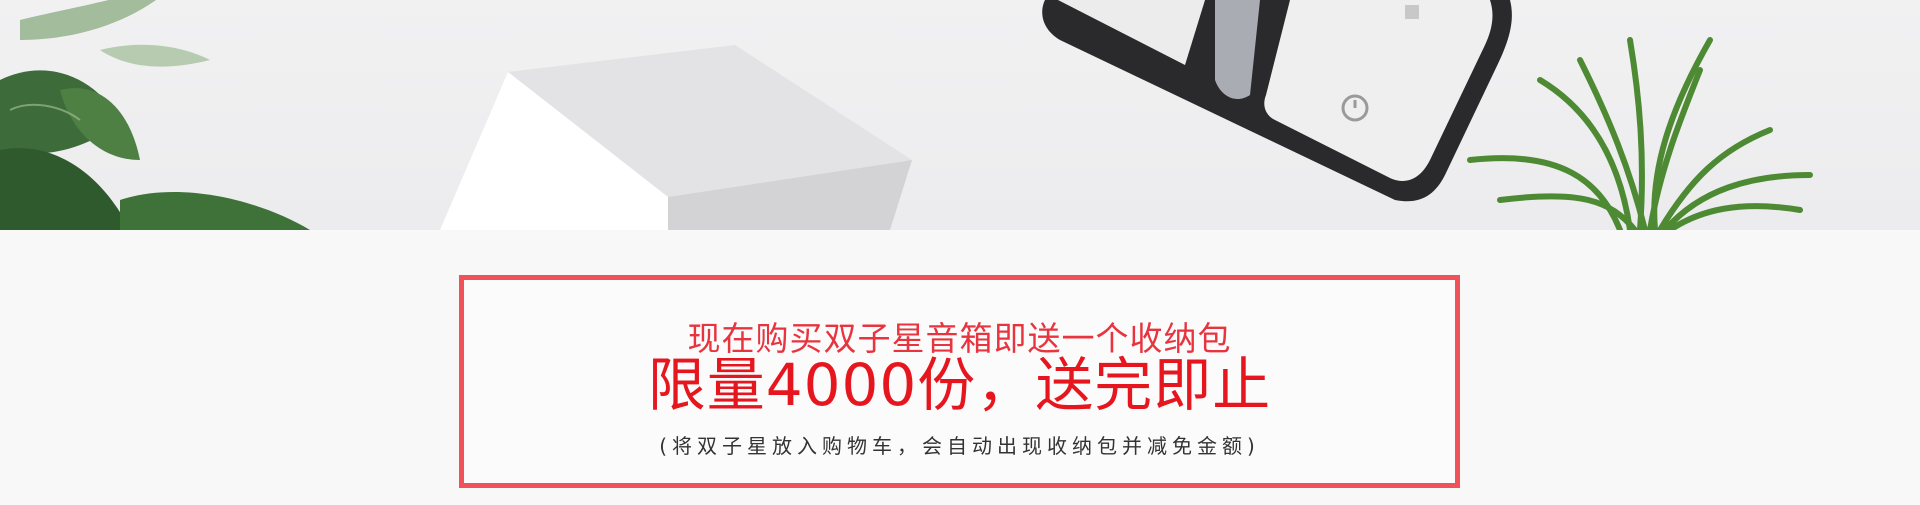 The width and height of the screenshot is (1920, 505). I want to click on promo-limit-text: 限量4000份，送完即止, so click(959, 385).